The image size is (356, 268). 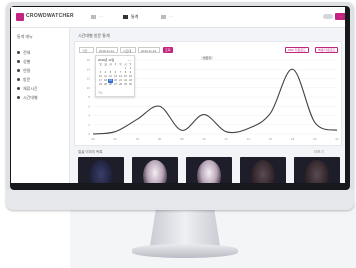 I want to click on monitor-icon, so click(x=93, y=16).